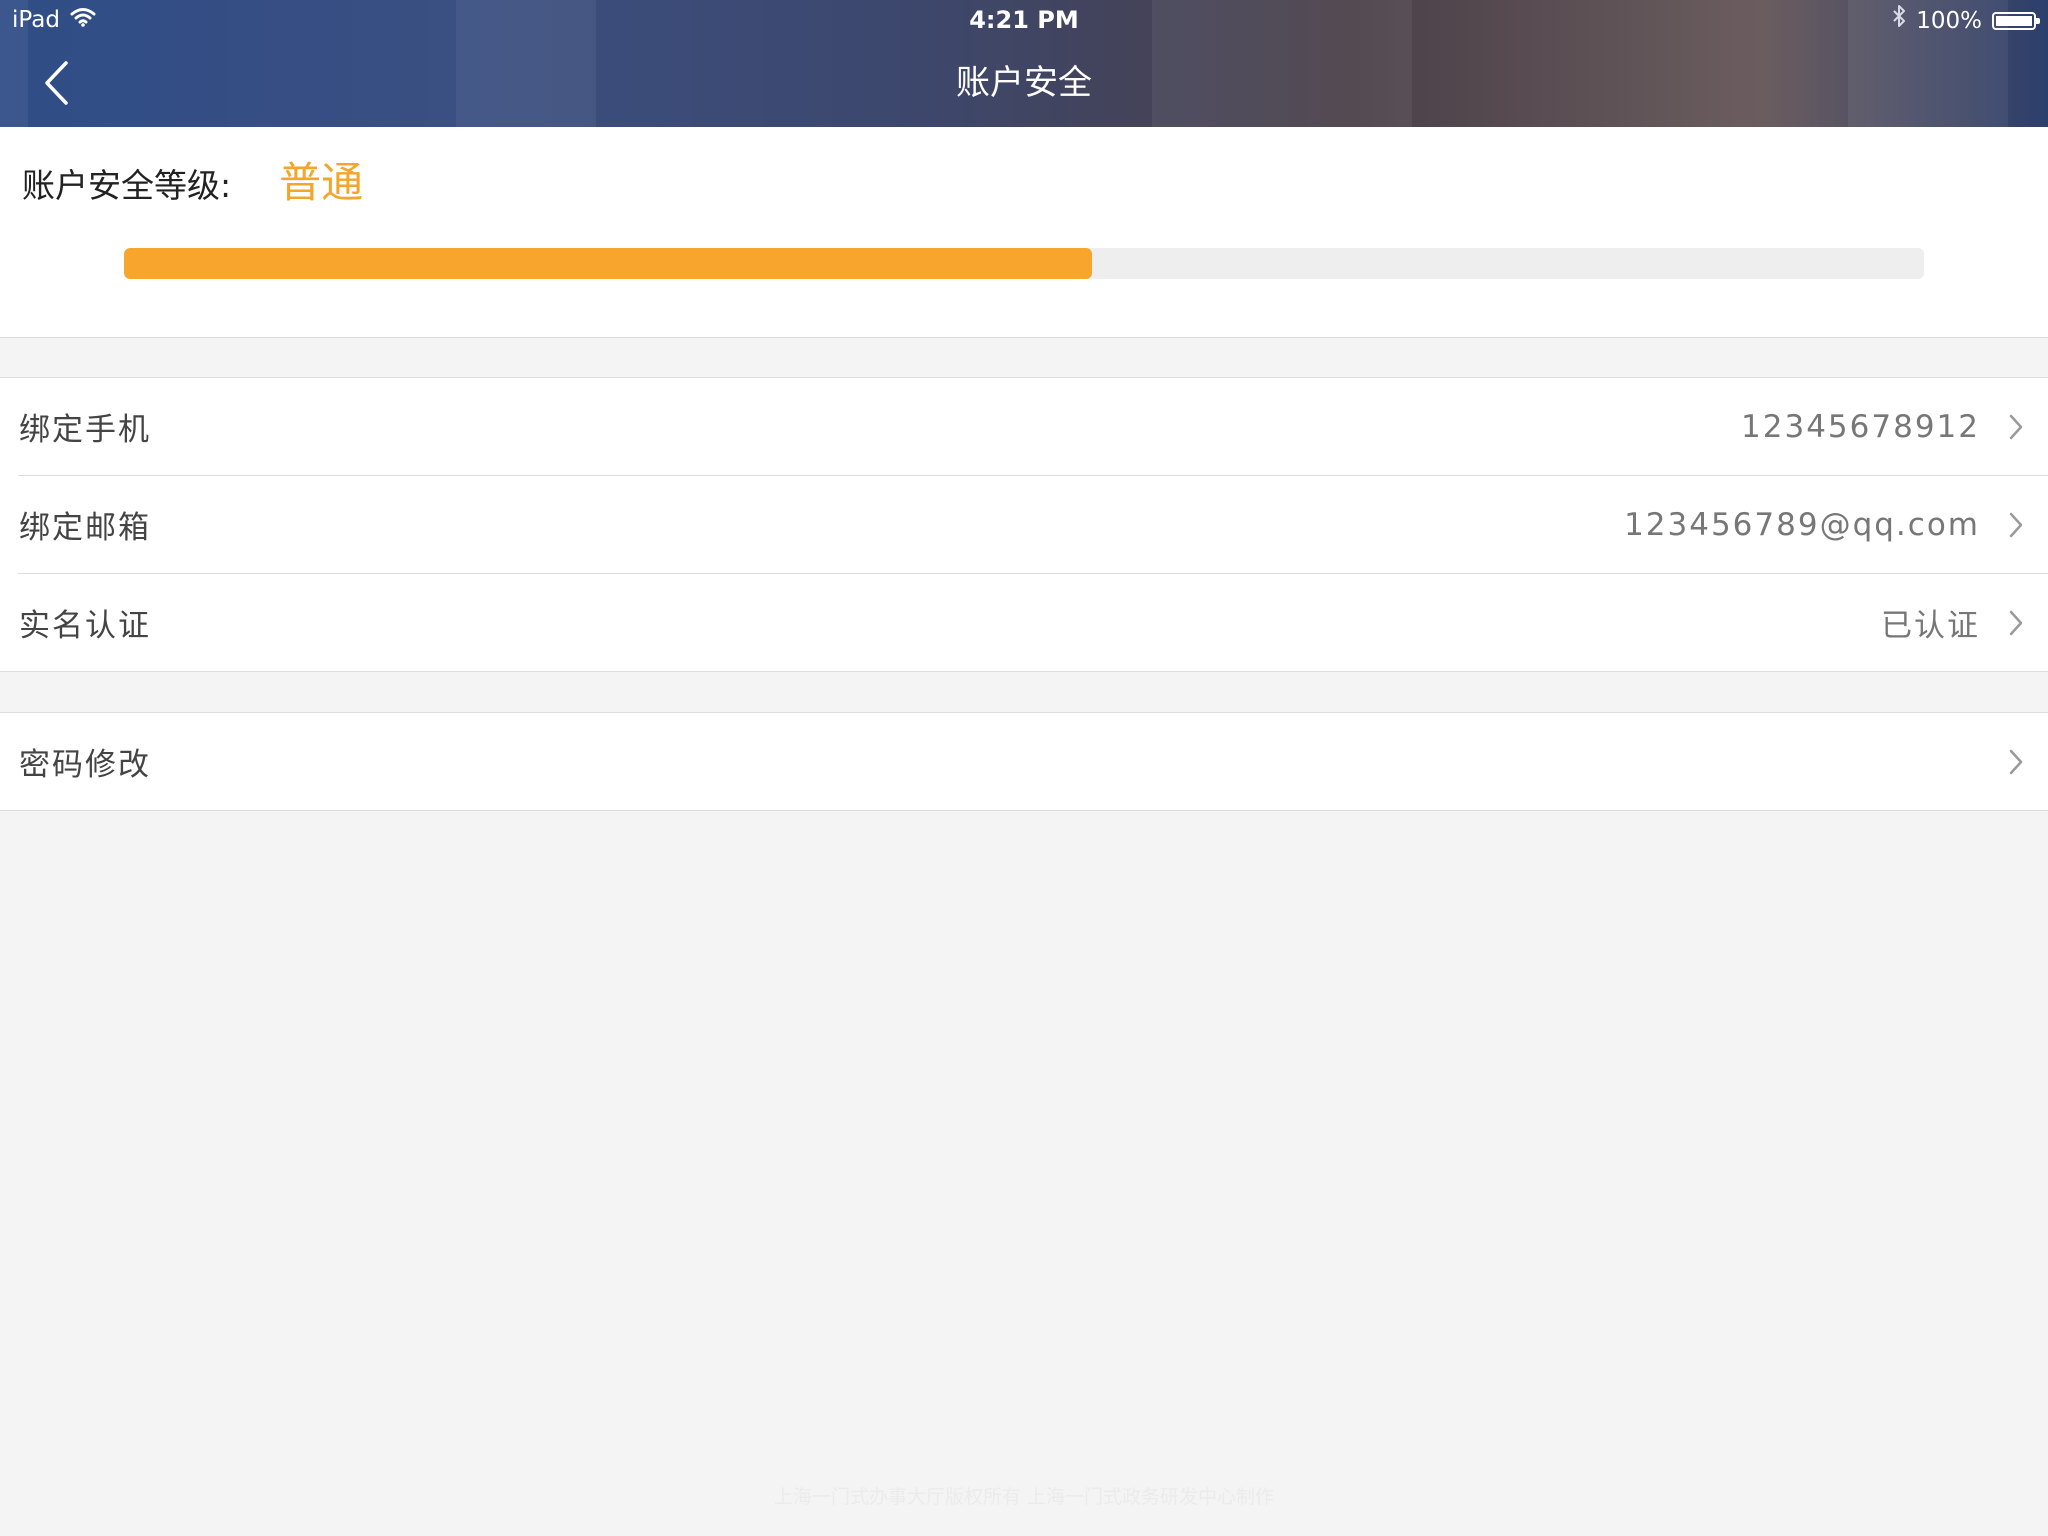 The width and height of the screenshot is (2048, 1536). Describe the element at coordinates (1860, 426) in the screenshot. I see `bind-phone-value: 12345678912` at that location.